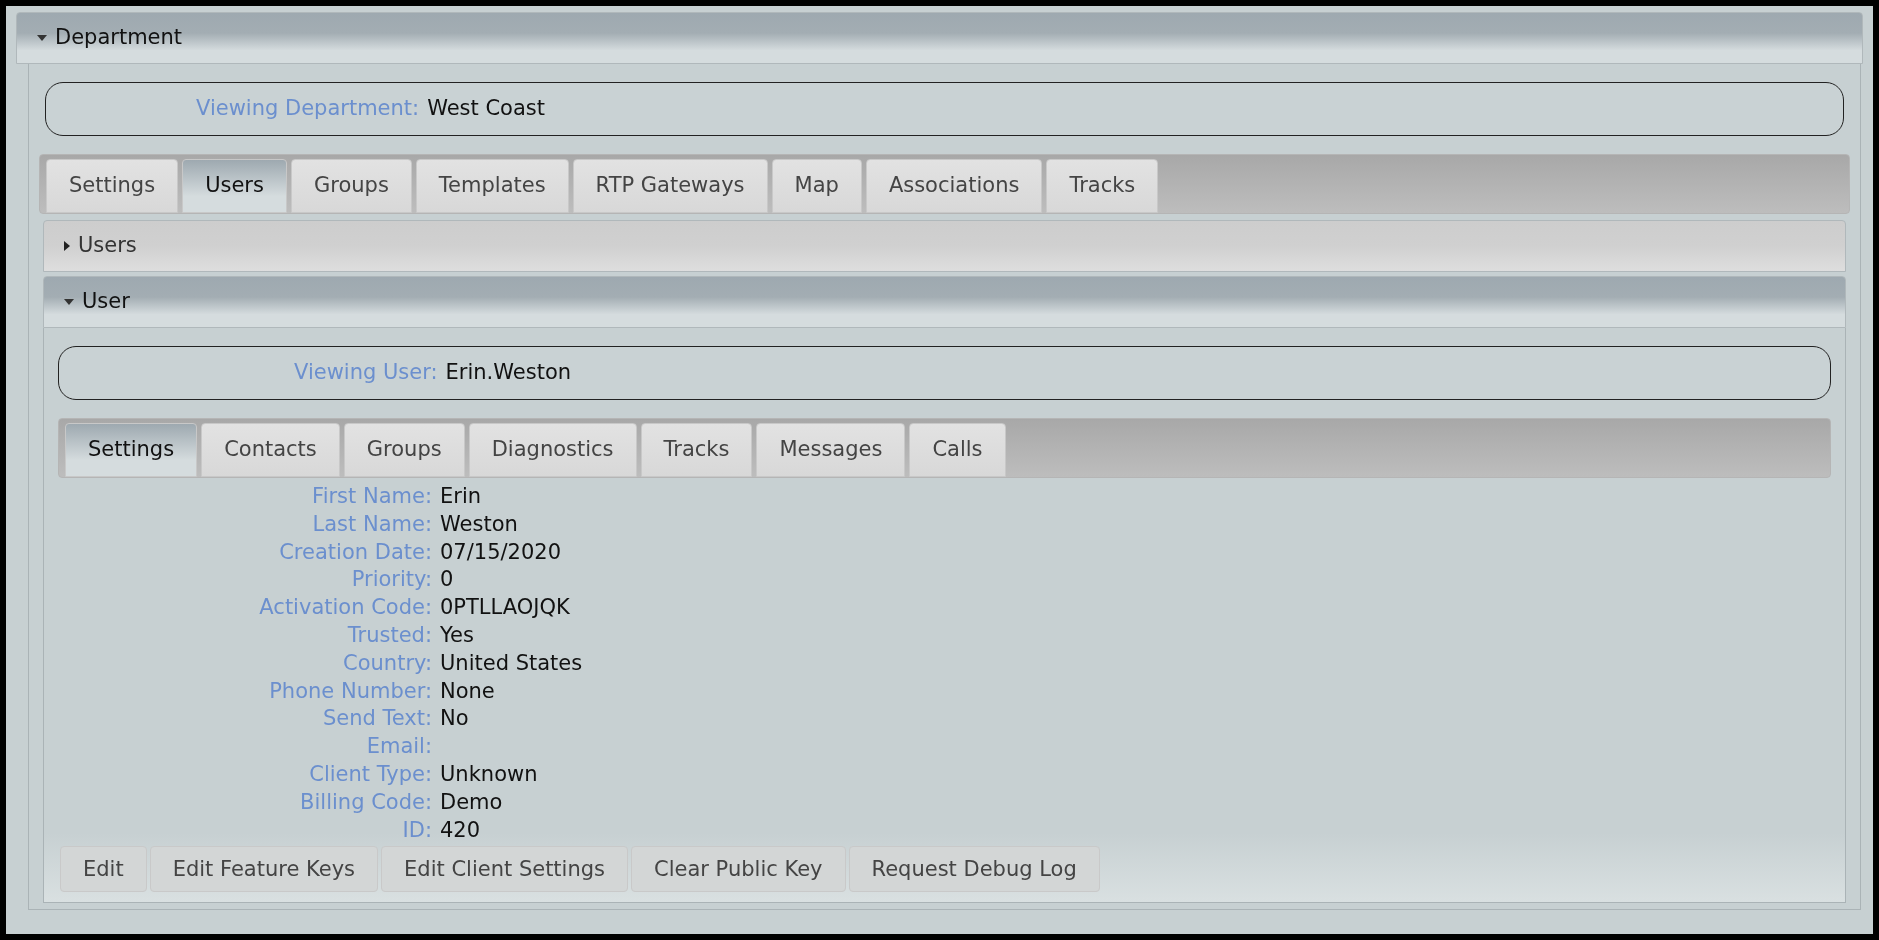 This screenshot has width=1879, height=940. Describe the element at coordinates (944, 246) in the screenshot. I see `section-header: Users` at that location.